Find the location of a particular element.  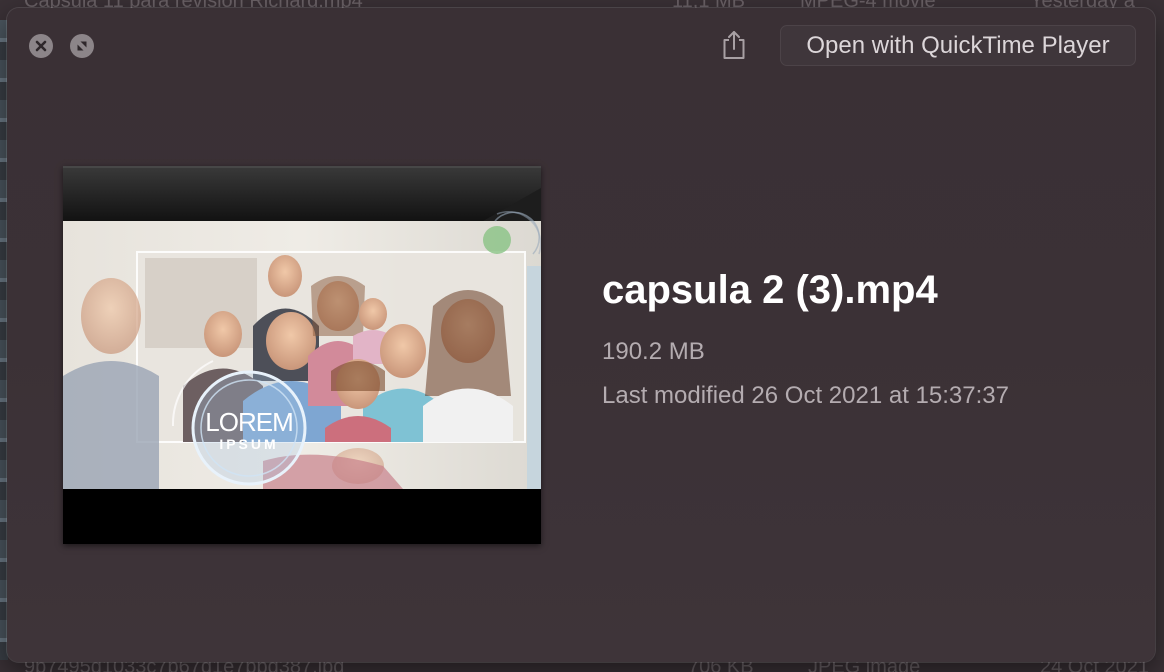

share-icon is located at coordinates (734, 45).